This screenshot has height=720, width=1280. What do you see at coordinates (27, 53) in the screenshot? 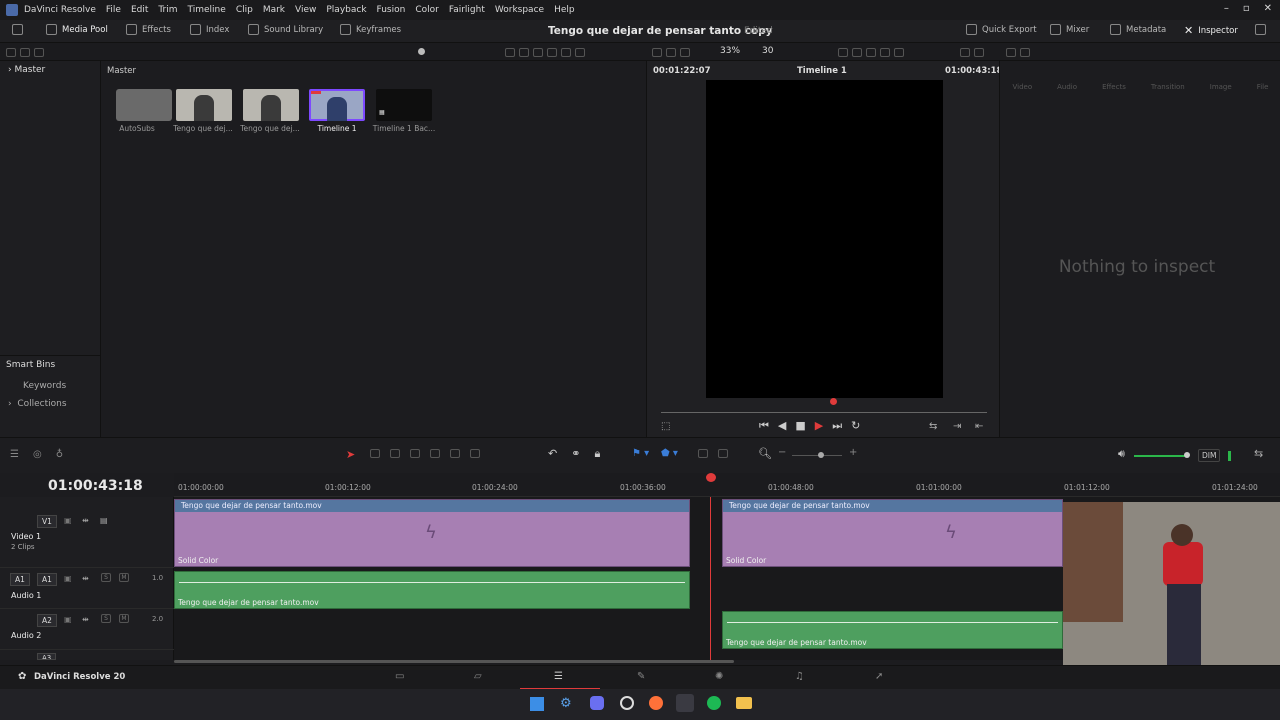
I see `view-options-icon` at bounding box center [27, 53].